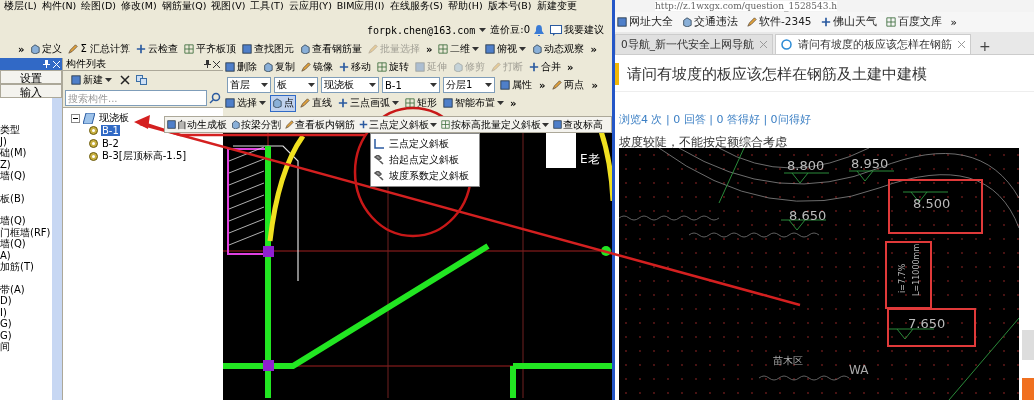  What do you see at coordinates (1028, 389) in the screenshot?
I see `feedback-button` at bounding box center [1028, 389].